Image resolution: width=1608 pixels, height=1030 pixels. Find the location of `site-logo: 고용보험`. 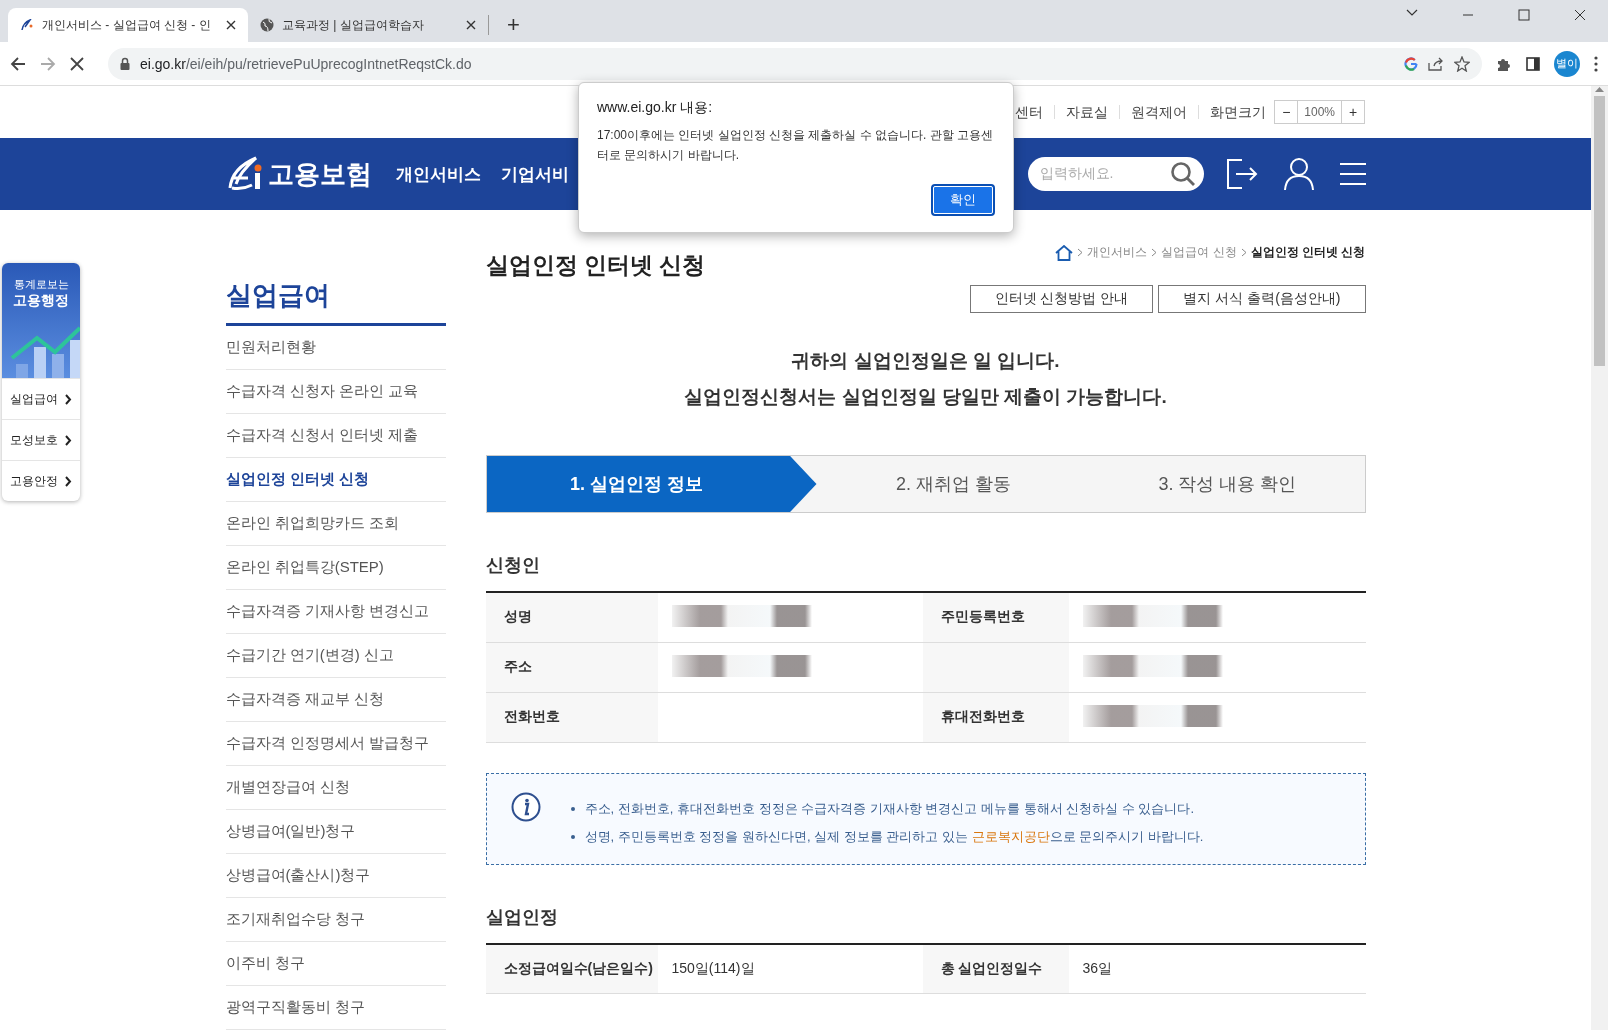

site-logo: 고용보험 is located at coordinates (298, 174).